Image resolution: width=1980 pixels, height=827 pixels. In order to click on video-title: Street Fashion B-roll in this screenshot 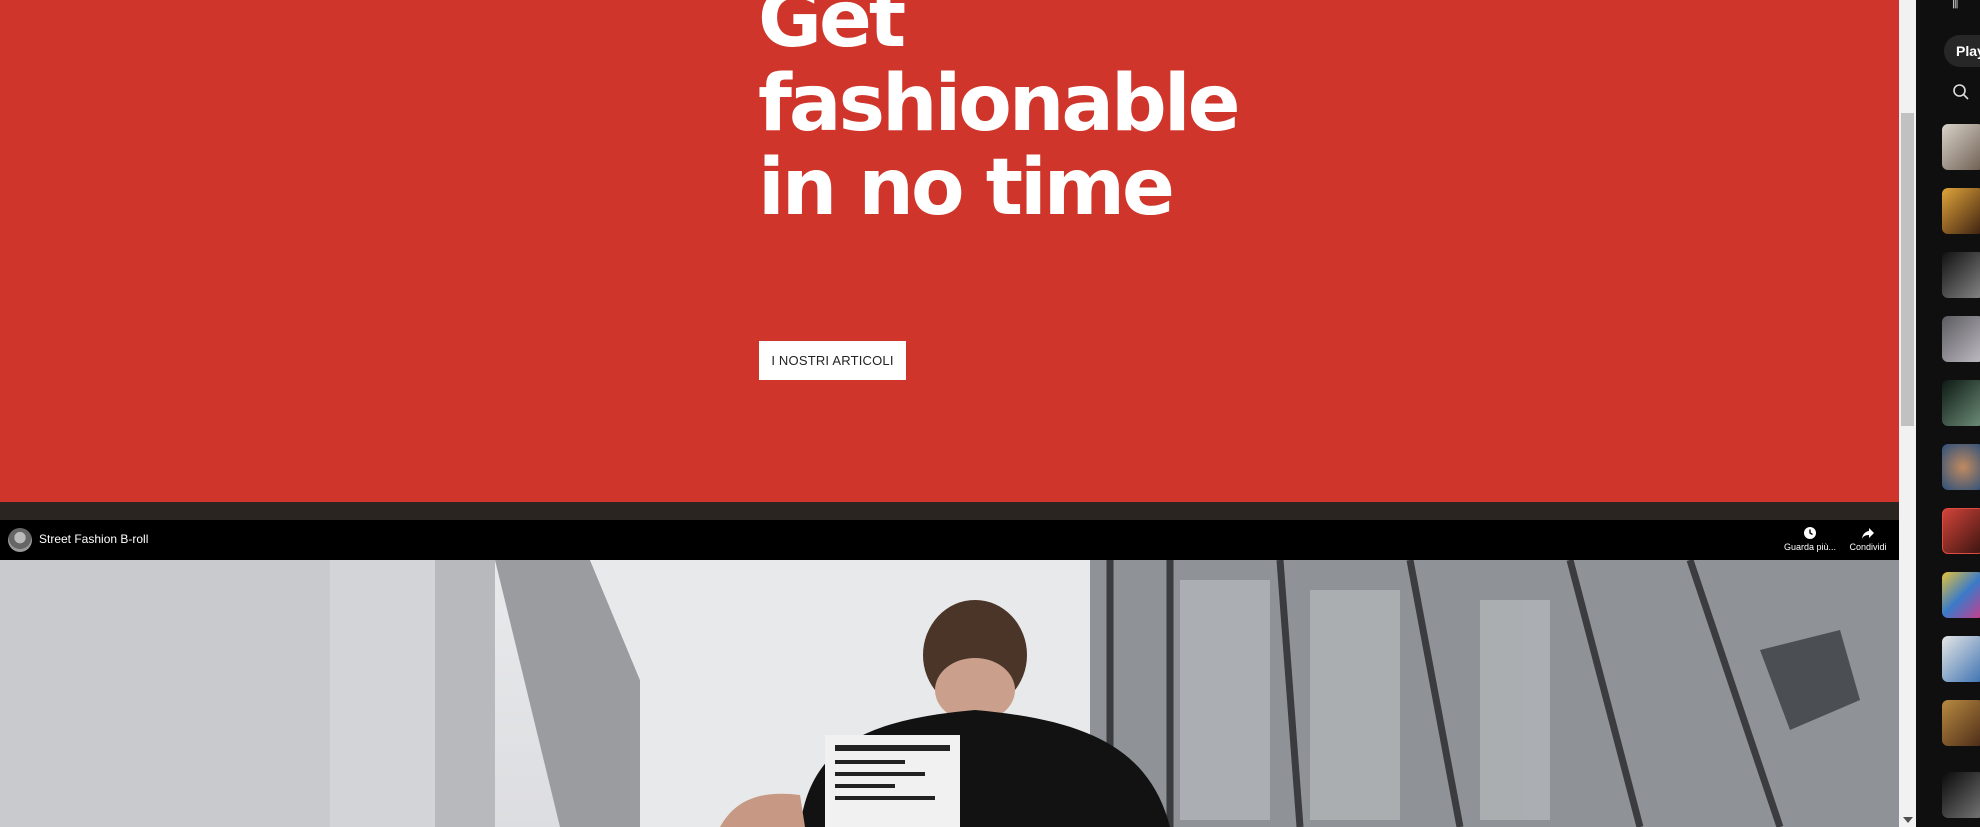, I will do `click(93, 539)`.